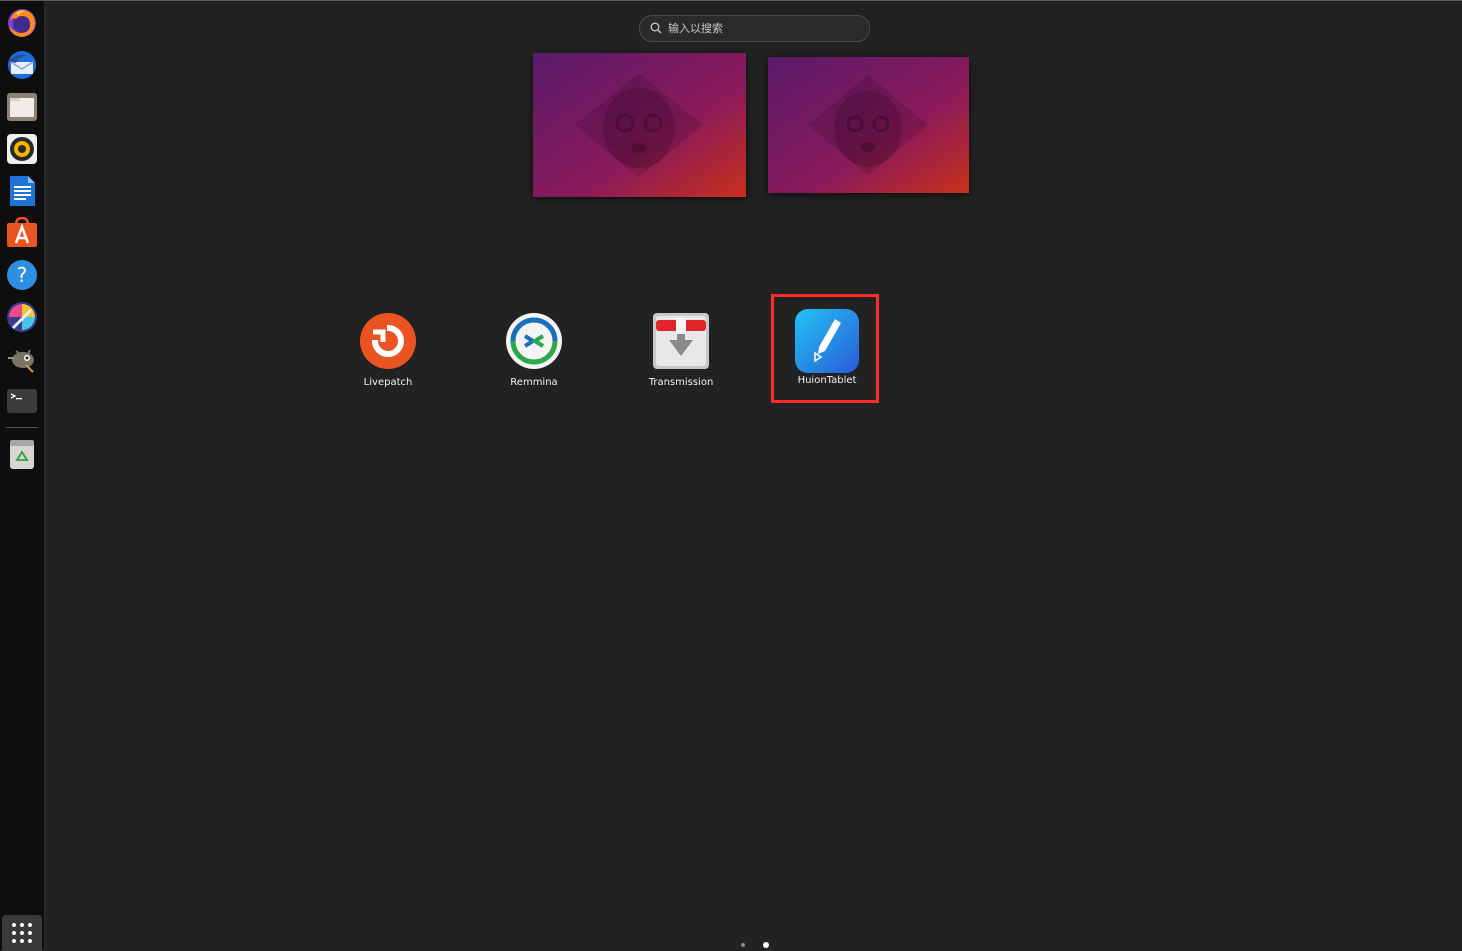  I want to click on rhythmbox-icon, so click(22, 149).